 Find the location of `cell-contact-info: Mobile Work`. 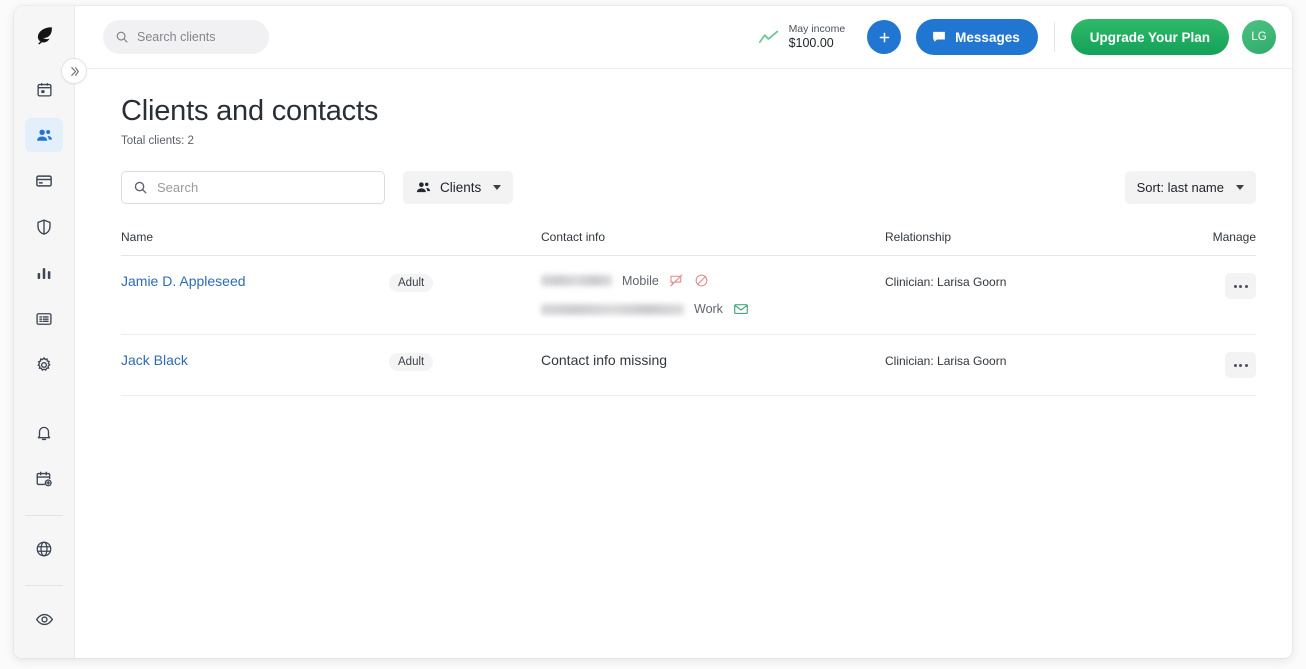

cell-contact-info: Mobile Work is located at coordinates (713, 295).